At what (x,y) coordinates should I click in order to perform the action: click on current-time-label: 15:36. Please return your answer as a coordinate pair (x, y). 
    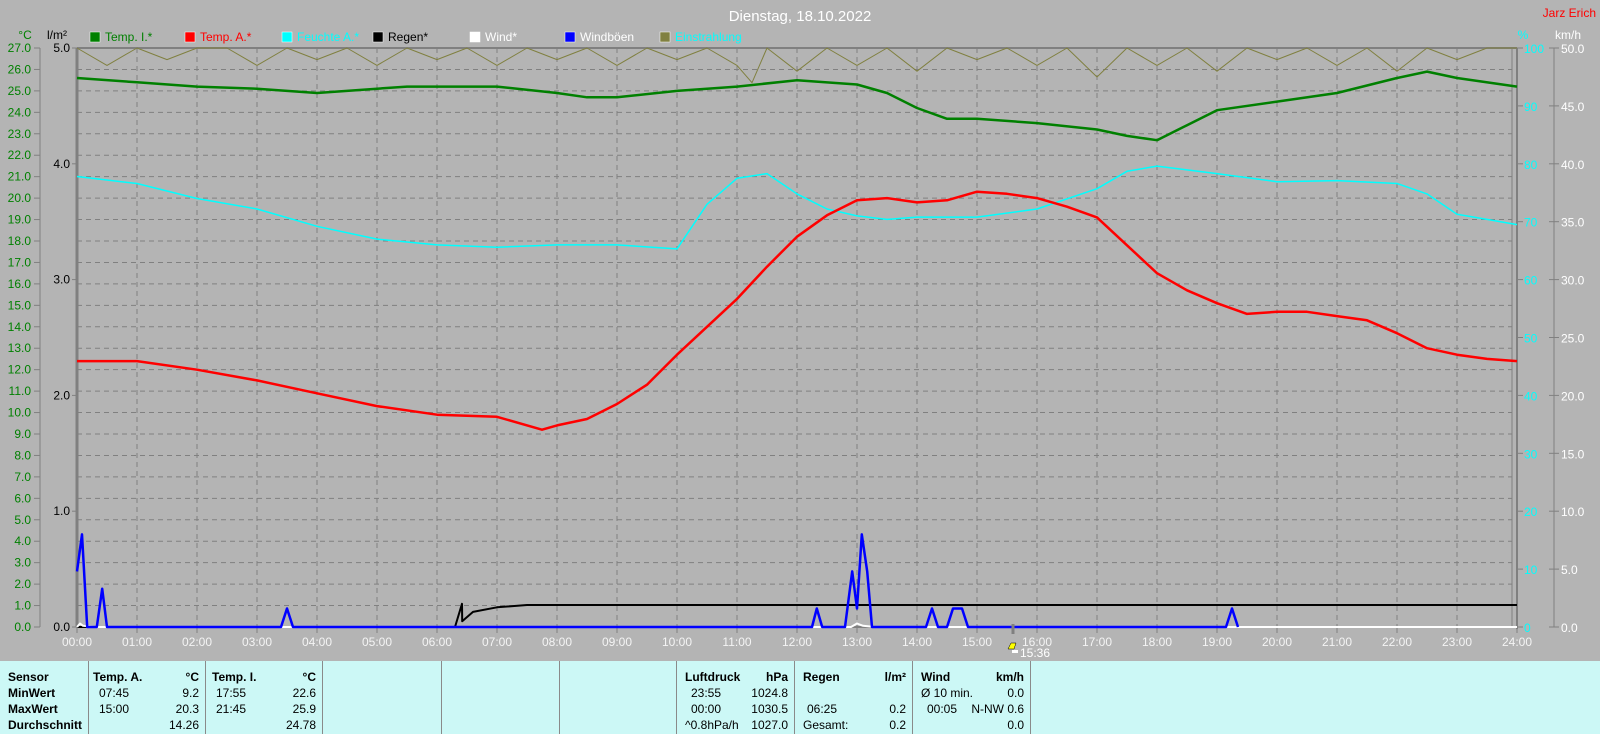
    Looking at the image, I should click on (1035, 653).